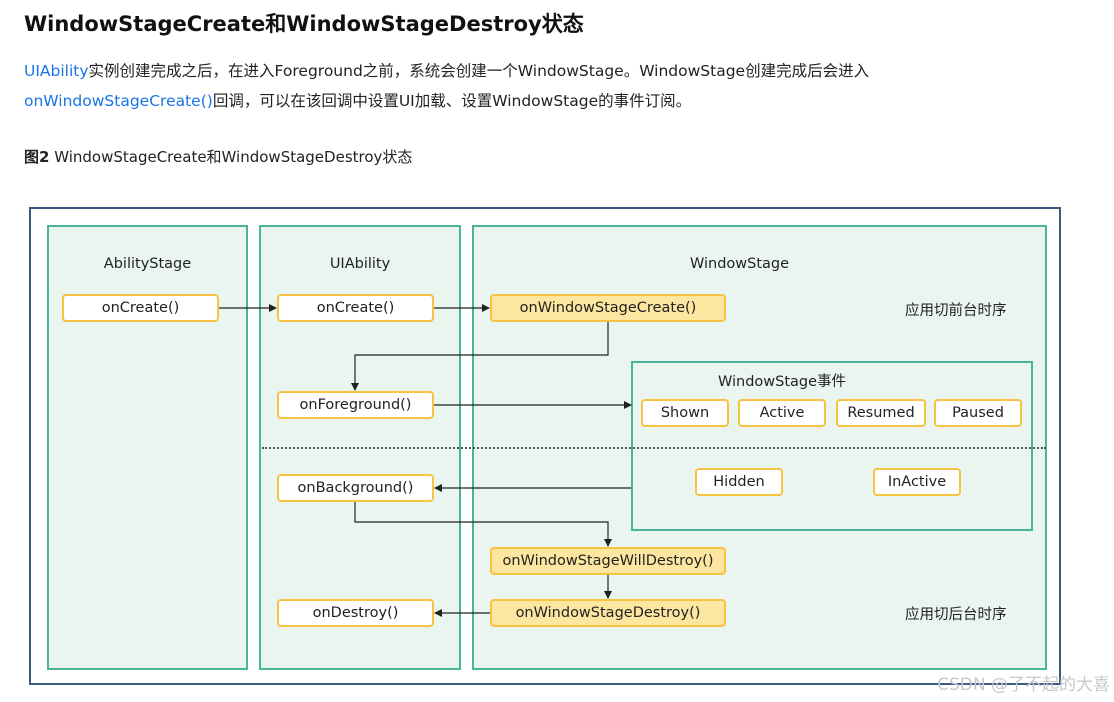 This screenshot has height=702, width=1114. What do you see at coordinates (917, 482) in the screenshot?
I see `event-inactive-box: InActive` at bounding box center [917, 482].